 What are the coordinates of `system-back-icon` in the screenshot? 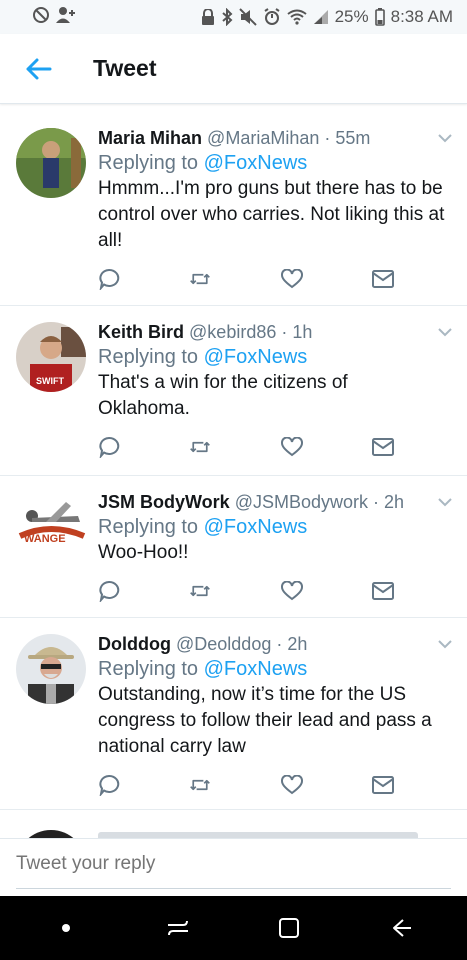 It's located at (402, 928).